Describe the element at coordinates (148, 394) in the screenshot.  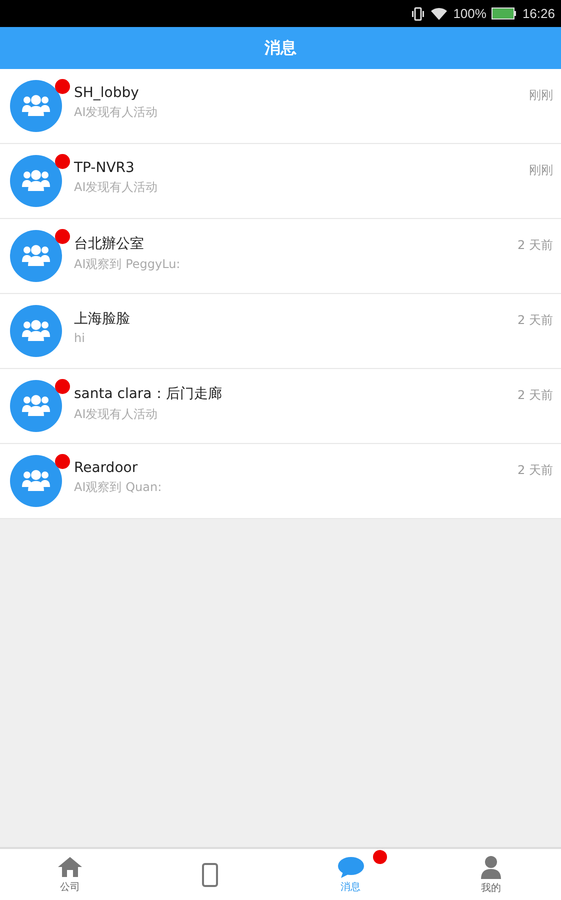
I see `conversation-name: santa clara：后门走廊` at that location.